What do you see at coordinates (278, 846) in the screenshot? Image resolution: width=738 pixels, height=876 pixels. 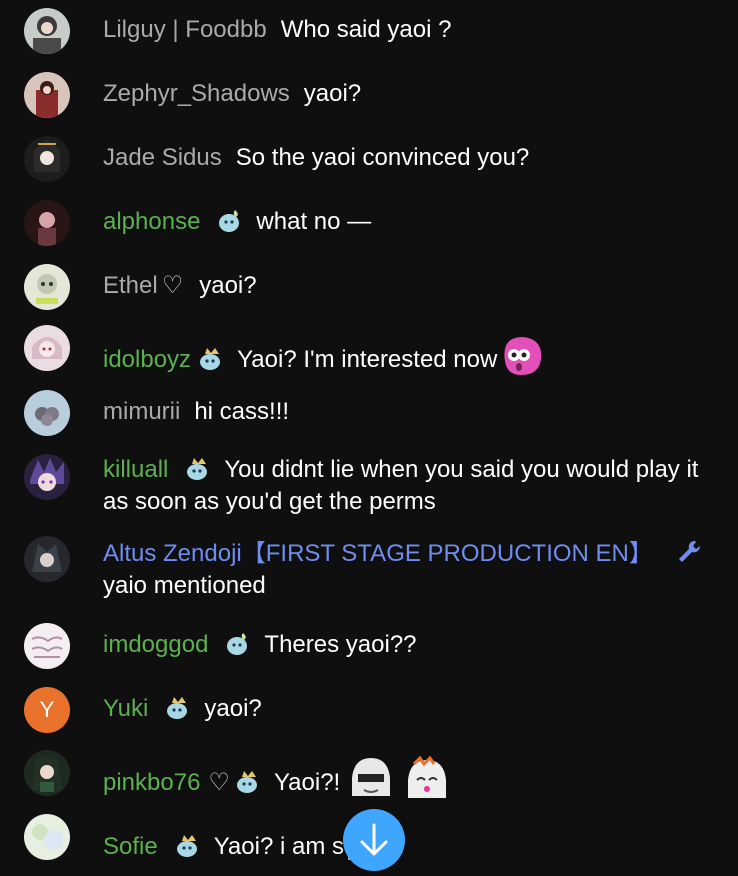 I see `message-text: Yaoi? i am s` at bounding box center [278, 846].